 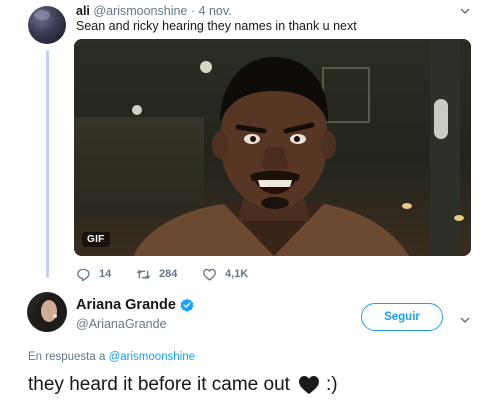 What do you see at coordinates (152, 357) in the screenshot?
I see `reply-mention-link: @arismoonshine` at bounding box center [152, 357].